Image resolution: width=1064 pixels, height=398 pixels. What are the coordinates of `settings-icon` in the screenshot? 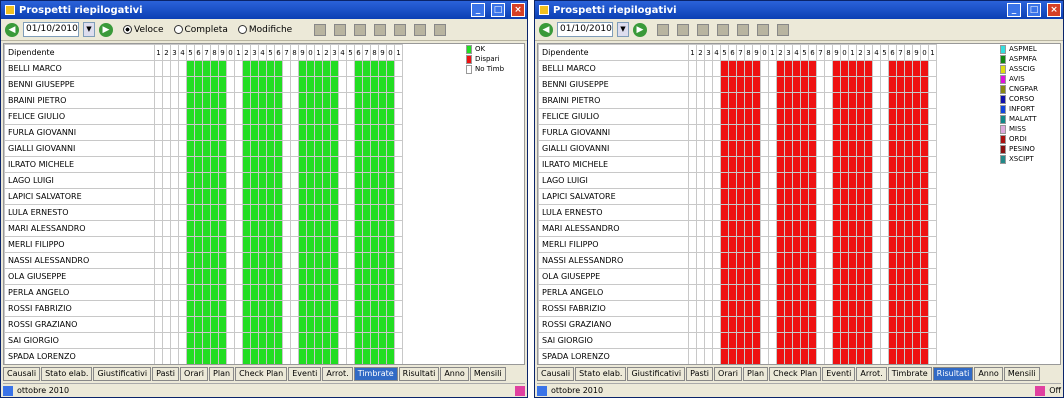 It's located at (380, 29).